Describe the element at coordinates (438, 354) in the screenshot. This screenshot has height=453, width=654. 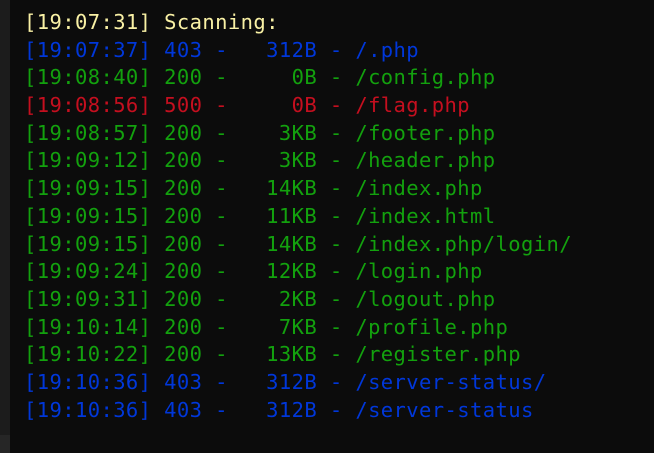
I see `result-path: /register.php` at that location.